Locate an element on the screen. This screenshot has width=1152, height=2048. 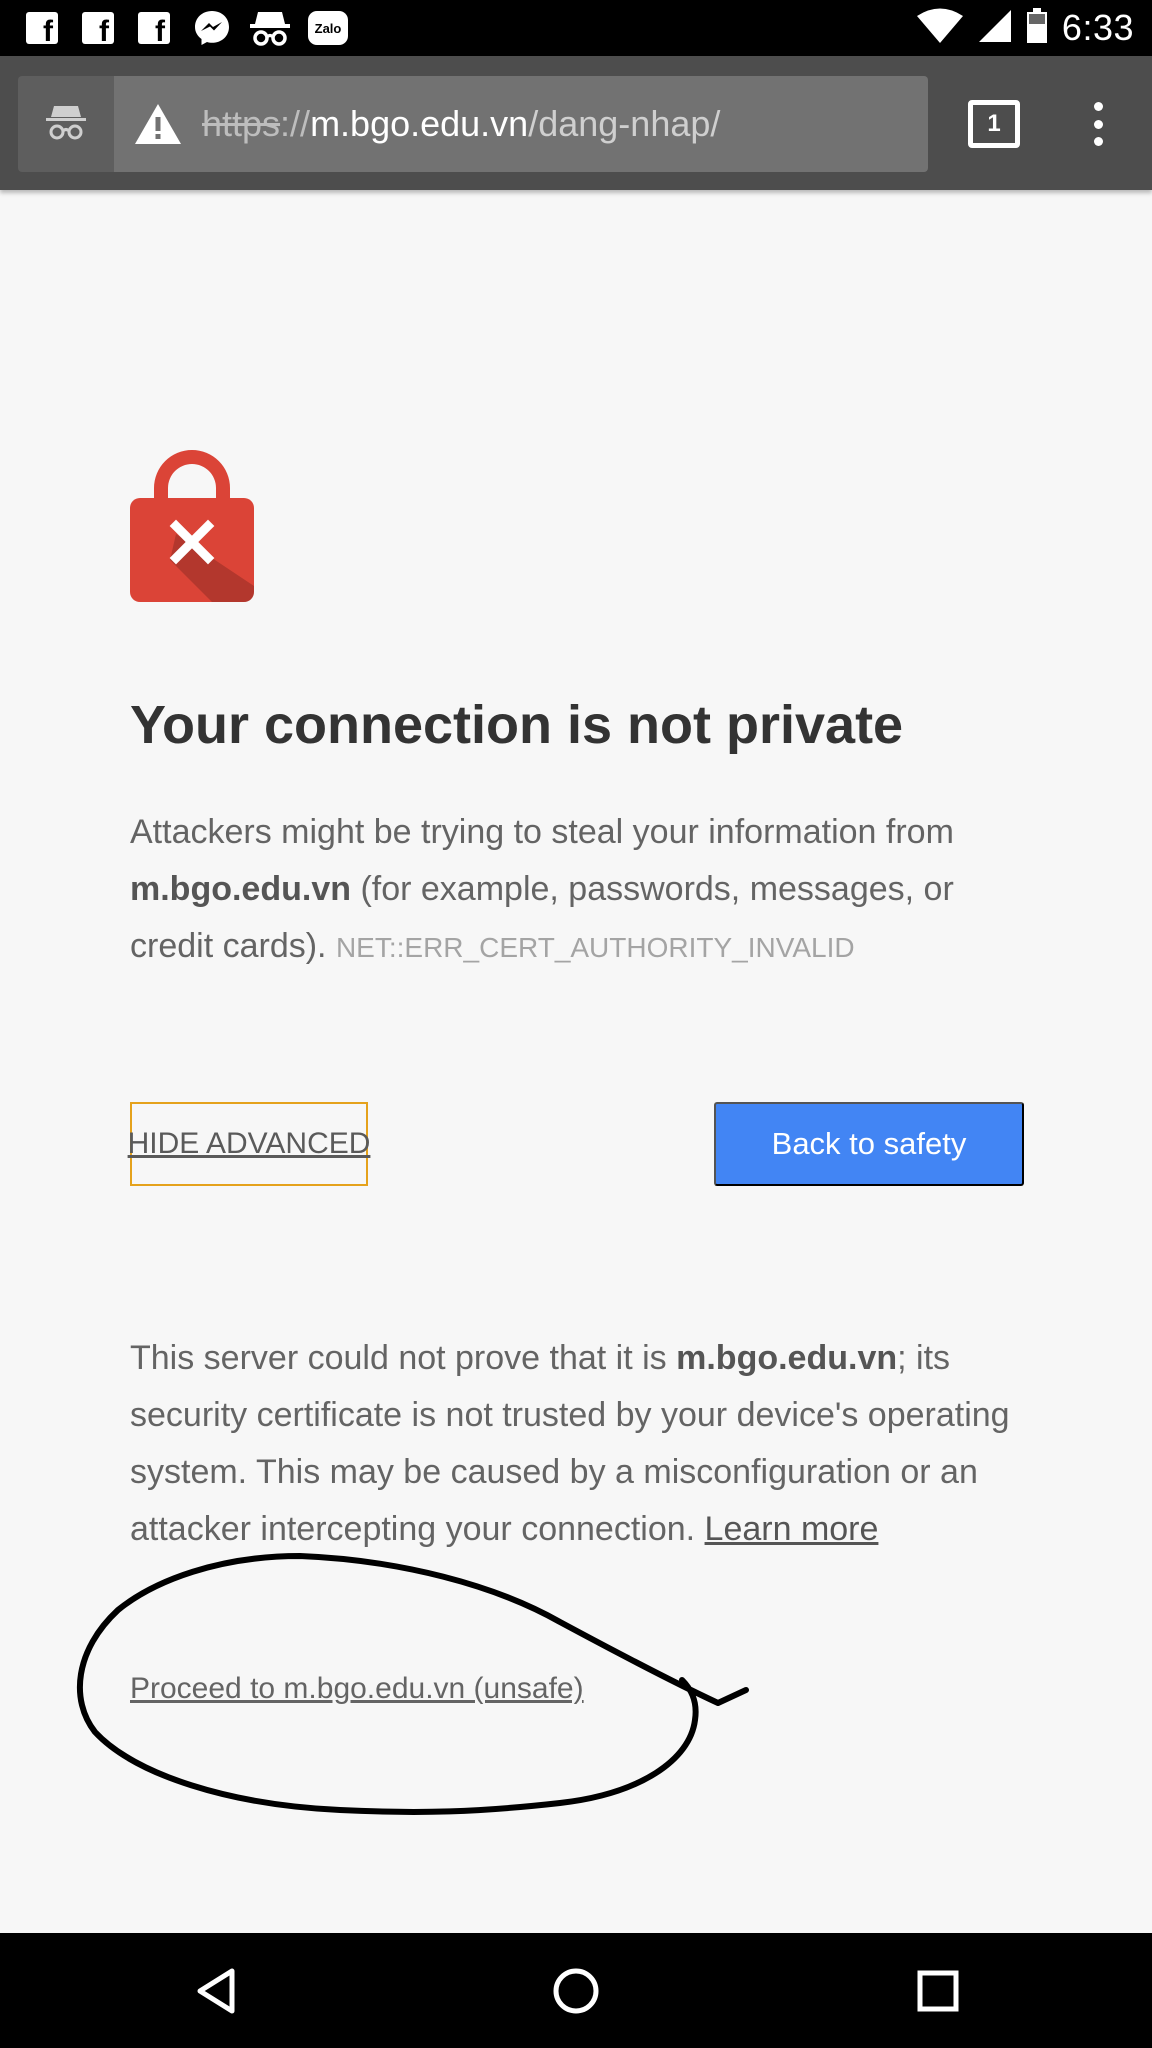
hide-advanced-button: HIDE ADVANCED is located at coordinates (249, 1144).